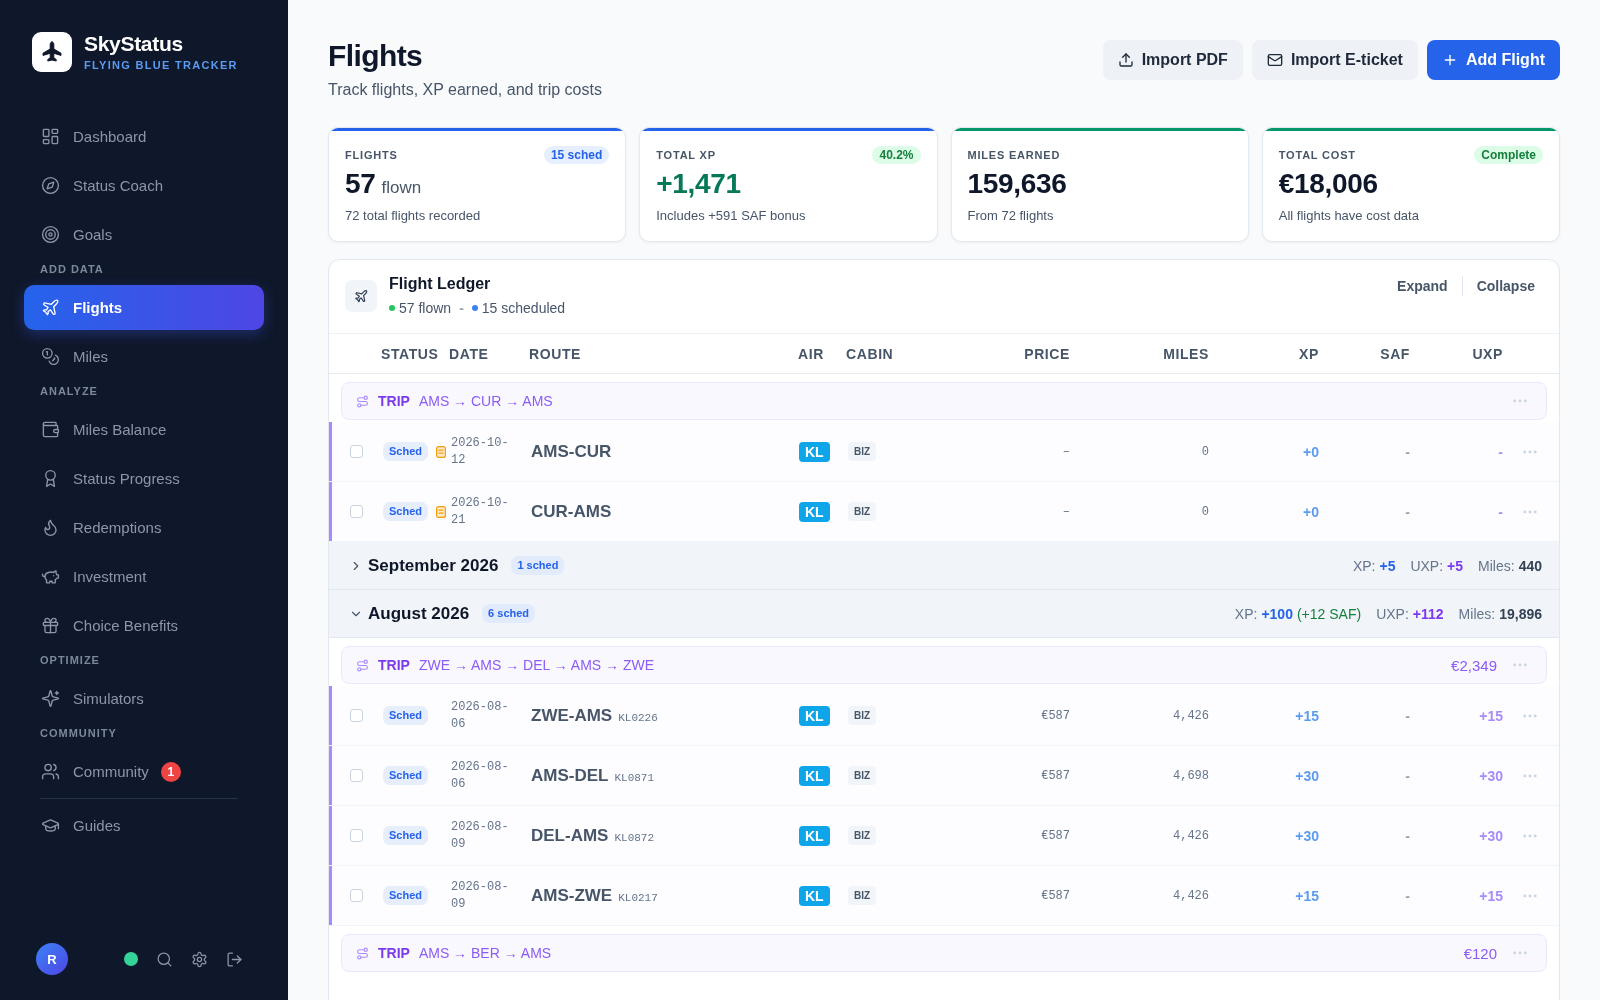 This screenshot has height=1000, width=1600. I want to click on target-icon, so click(50, 234).